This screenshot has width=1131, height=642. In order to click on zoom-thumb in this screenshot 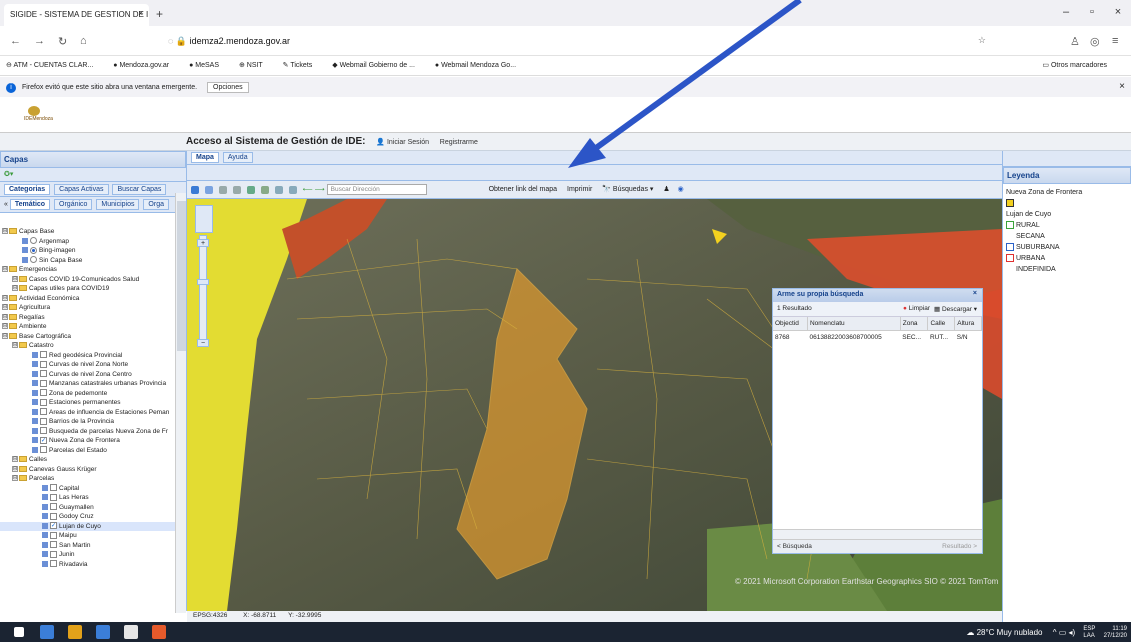, I will do `click(203, 282)`.